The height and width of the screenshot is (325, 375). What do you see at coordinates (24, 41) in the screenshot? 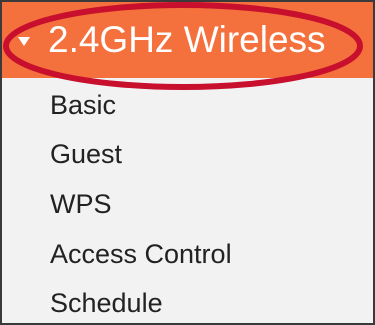
I see `triangle-down-icon` at bounding box center [24, 41].